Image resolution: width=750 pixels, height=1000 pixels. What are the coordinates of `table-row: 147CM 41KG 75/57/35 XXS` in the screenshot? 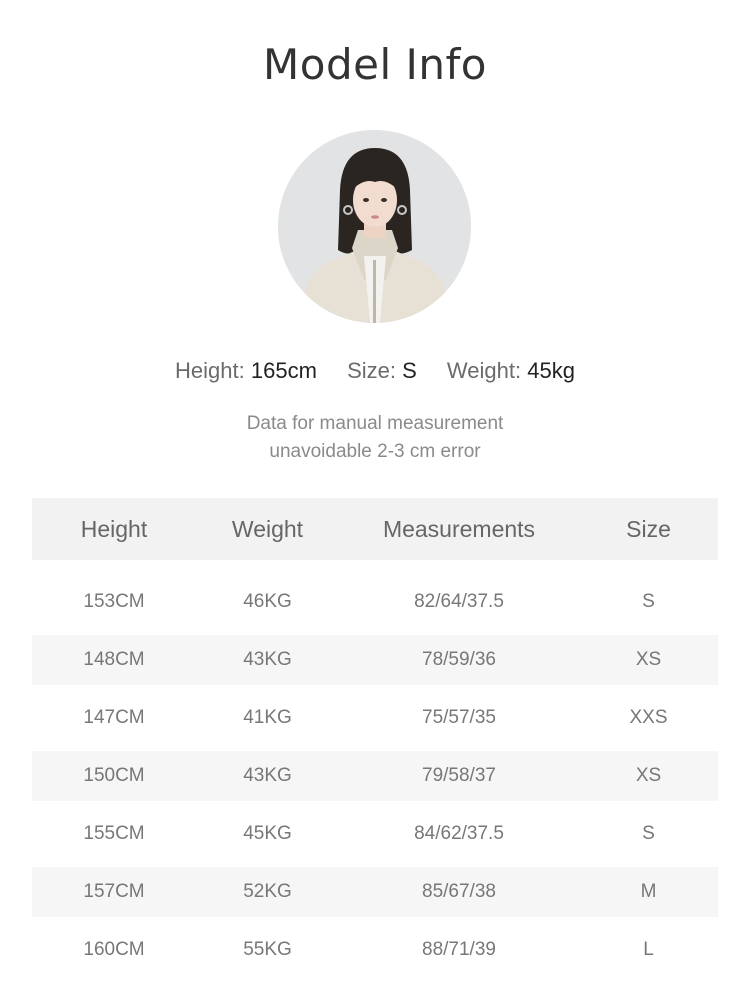 It's located at (375, 718).